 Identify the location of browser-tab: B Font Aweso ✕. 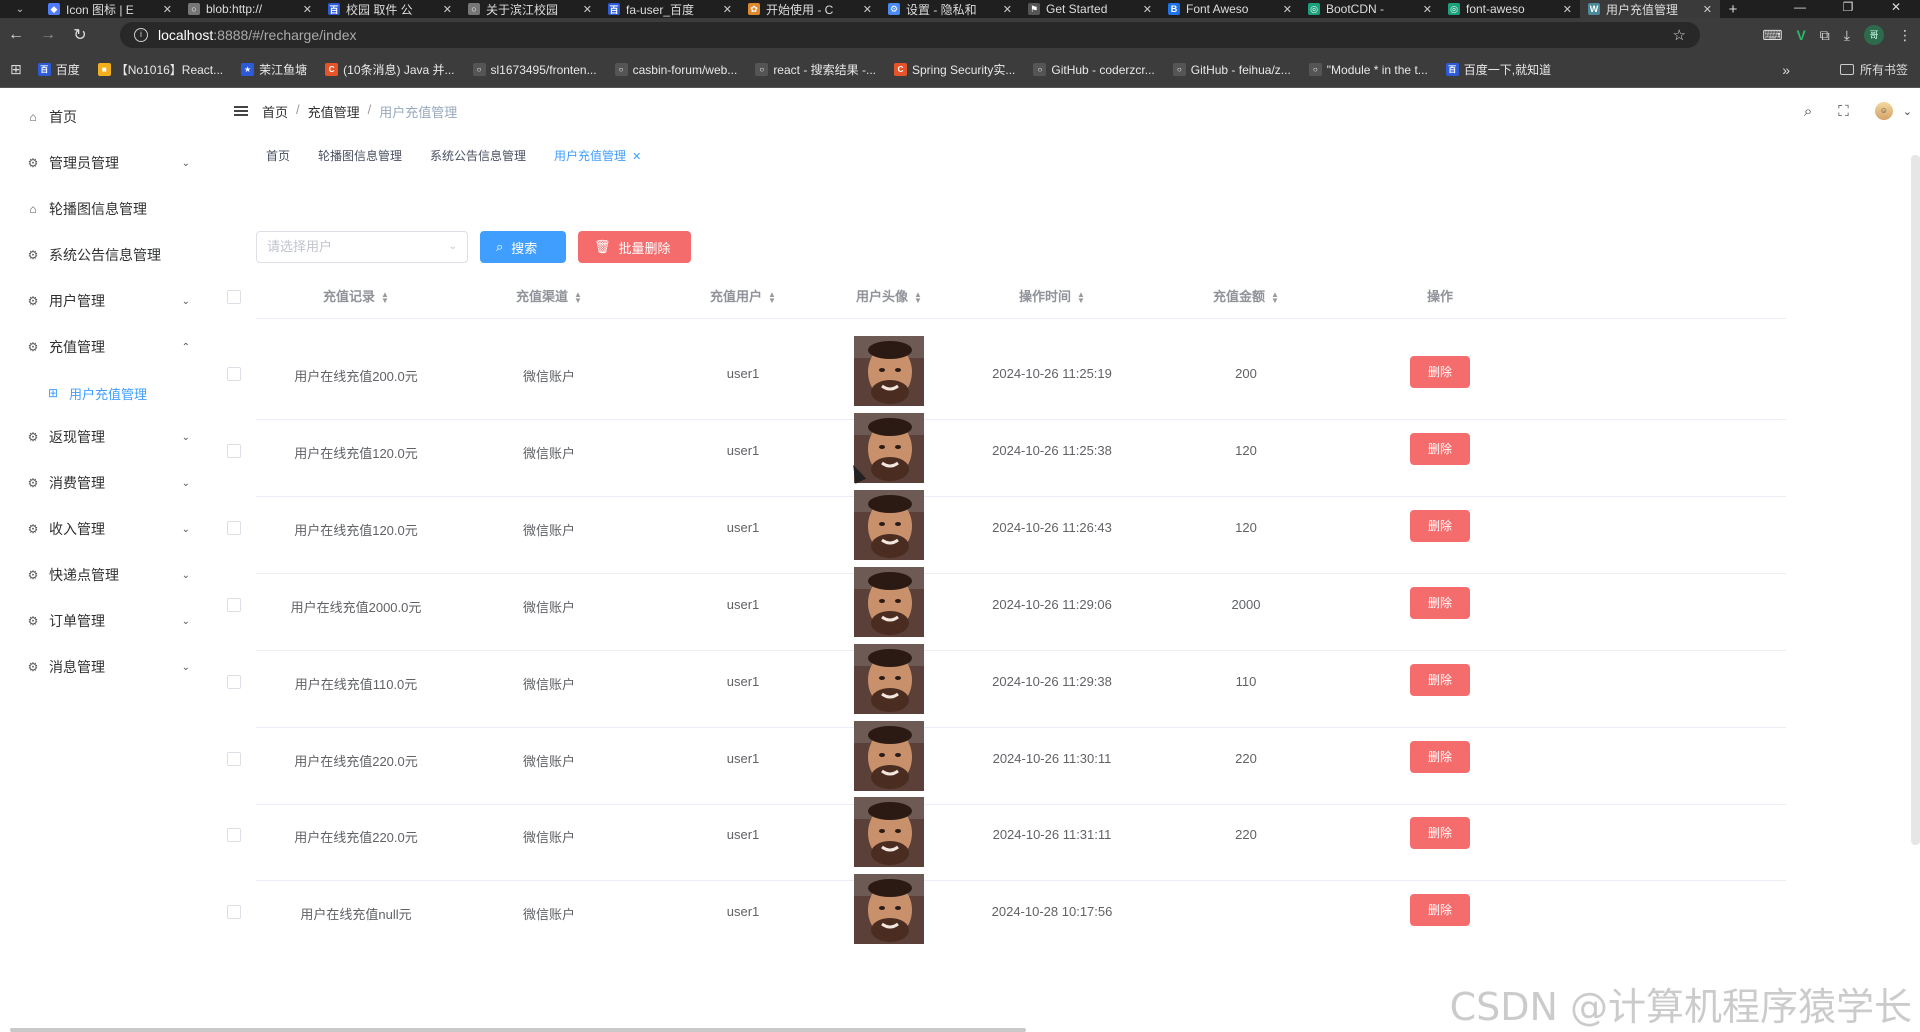
(1230, 9).